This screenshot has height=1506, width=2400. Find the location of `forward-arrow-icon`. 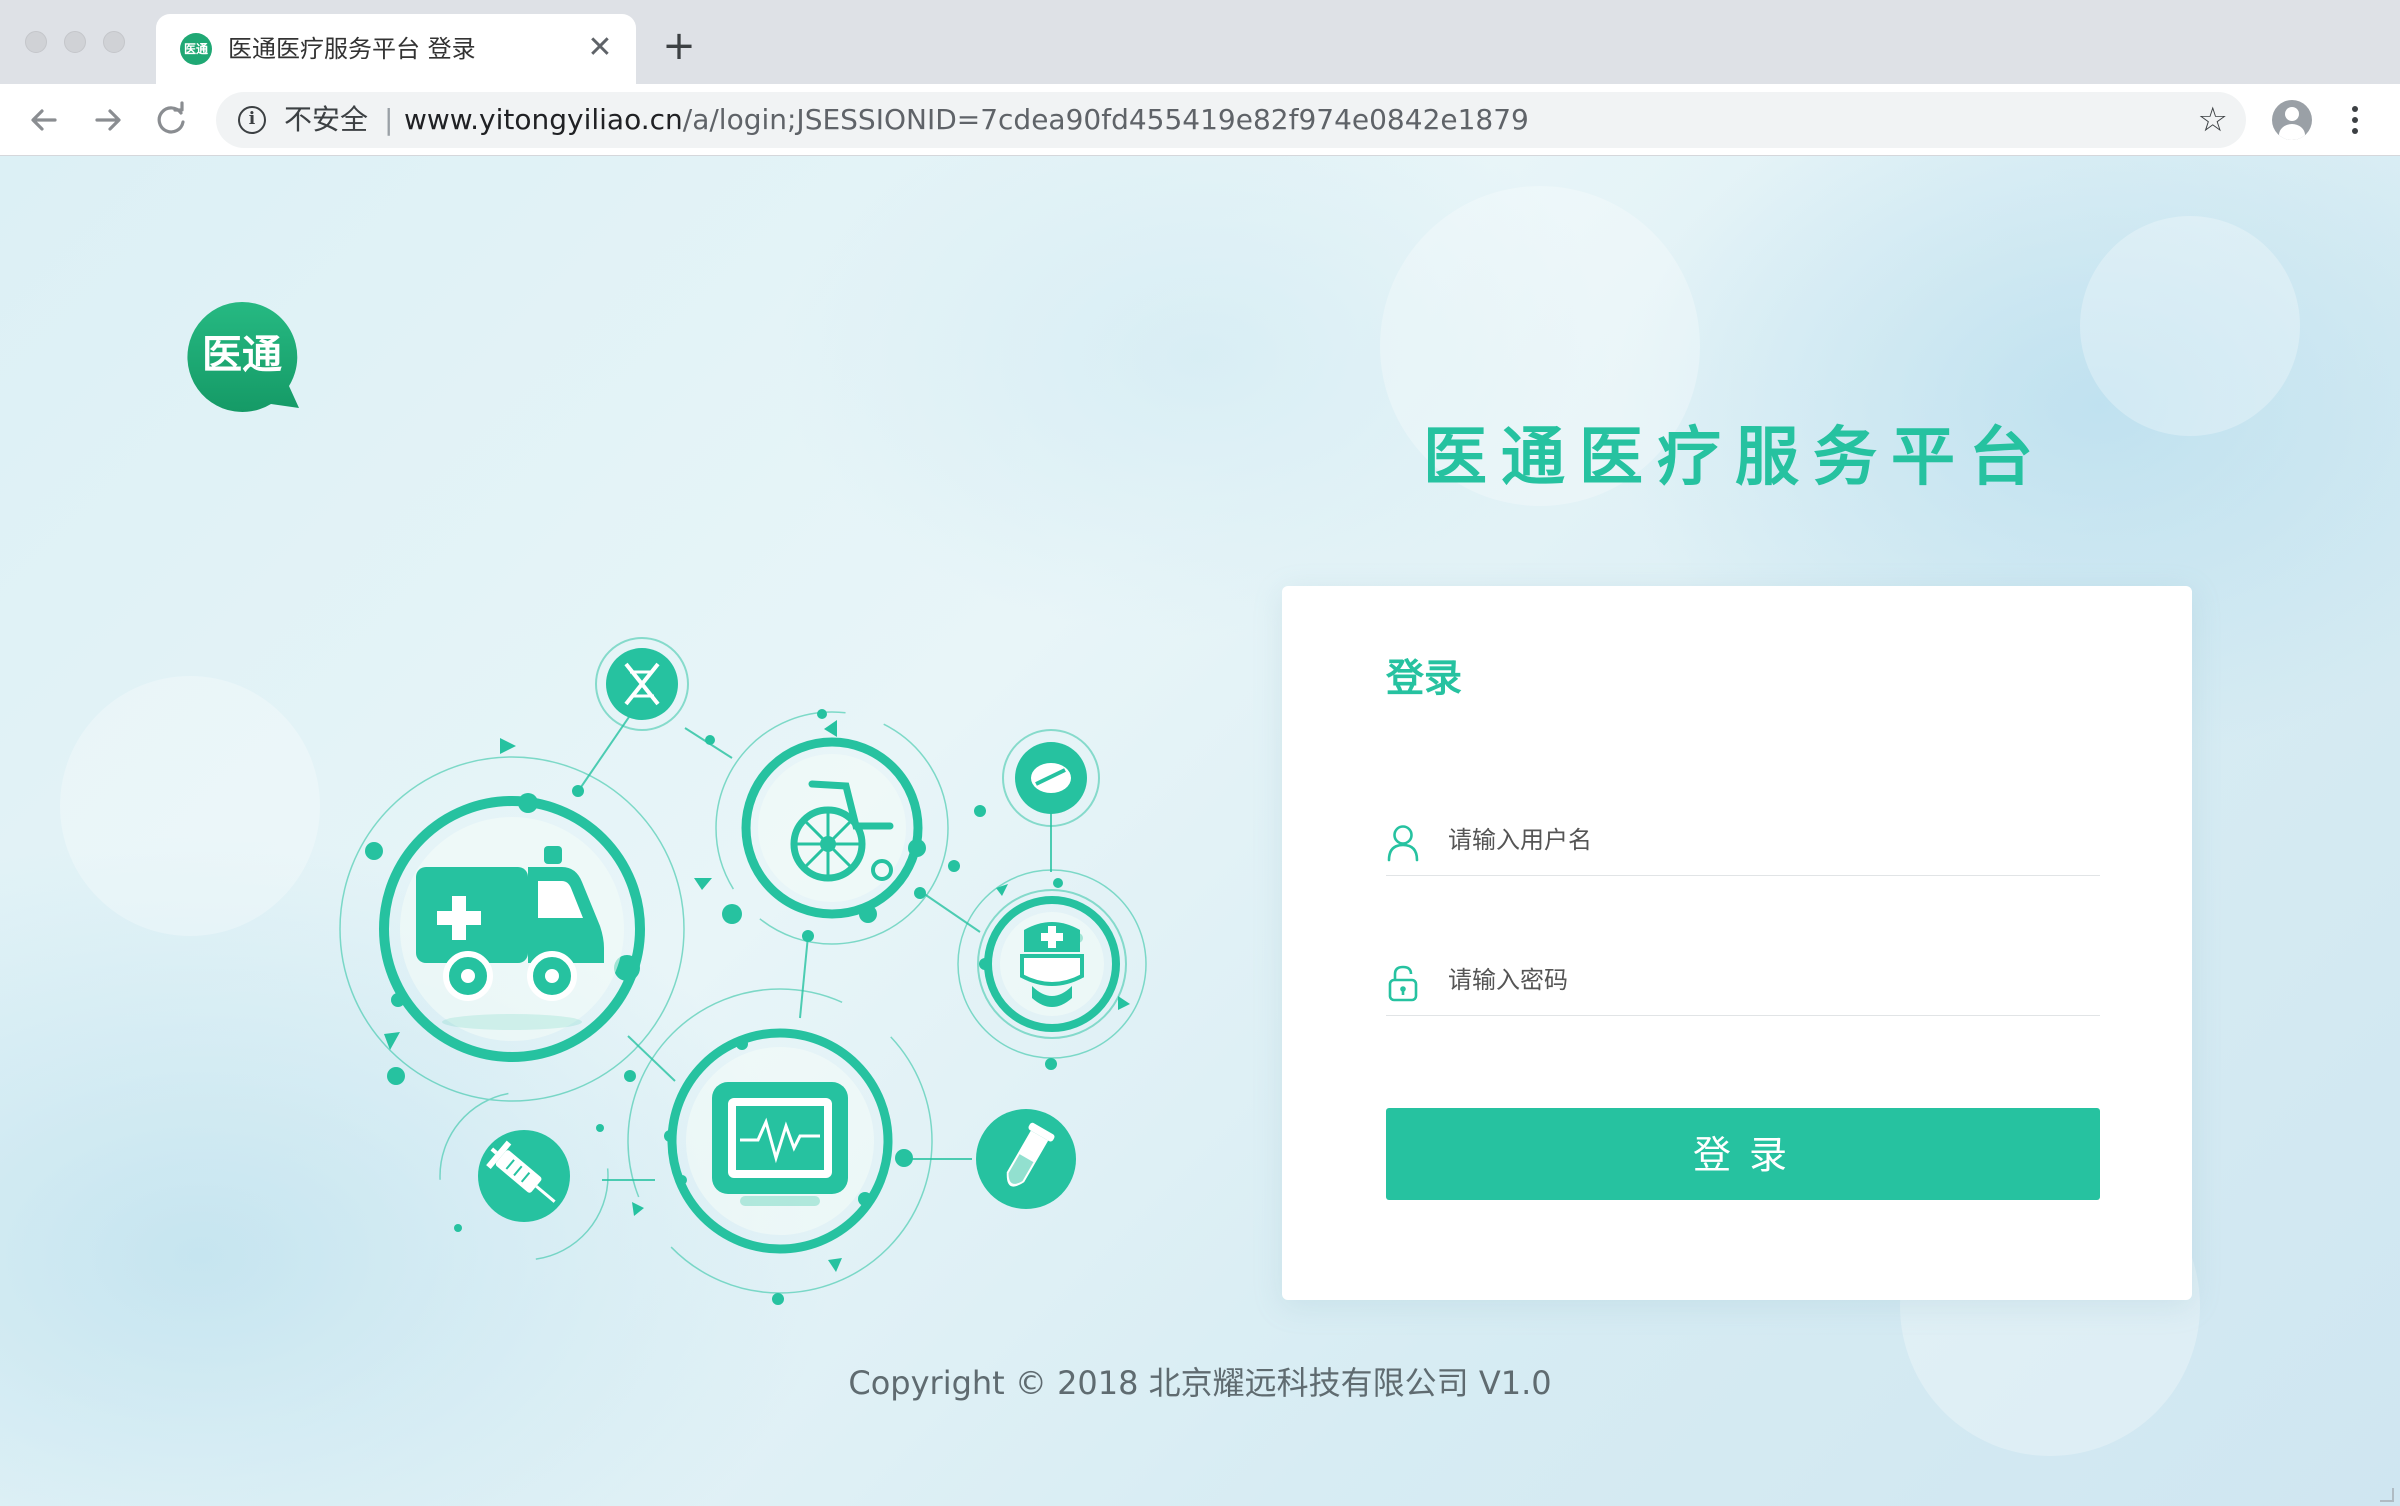

forward-arrow-icon is located at coordinates (108, 120).